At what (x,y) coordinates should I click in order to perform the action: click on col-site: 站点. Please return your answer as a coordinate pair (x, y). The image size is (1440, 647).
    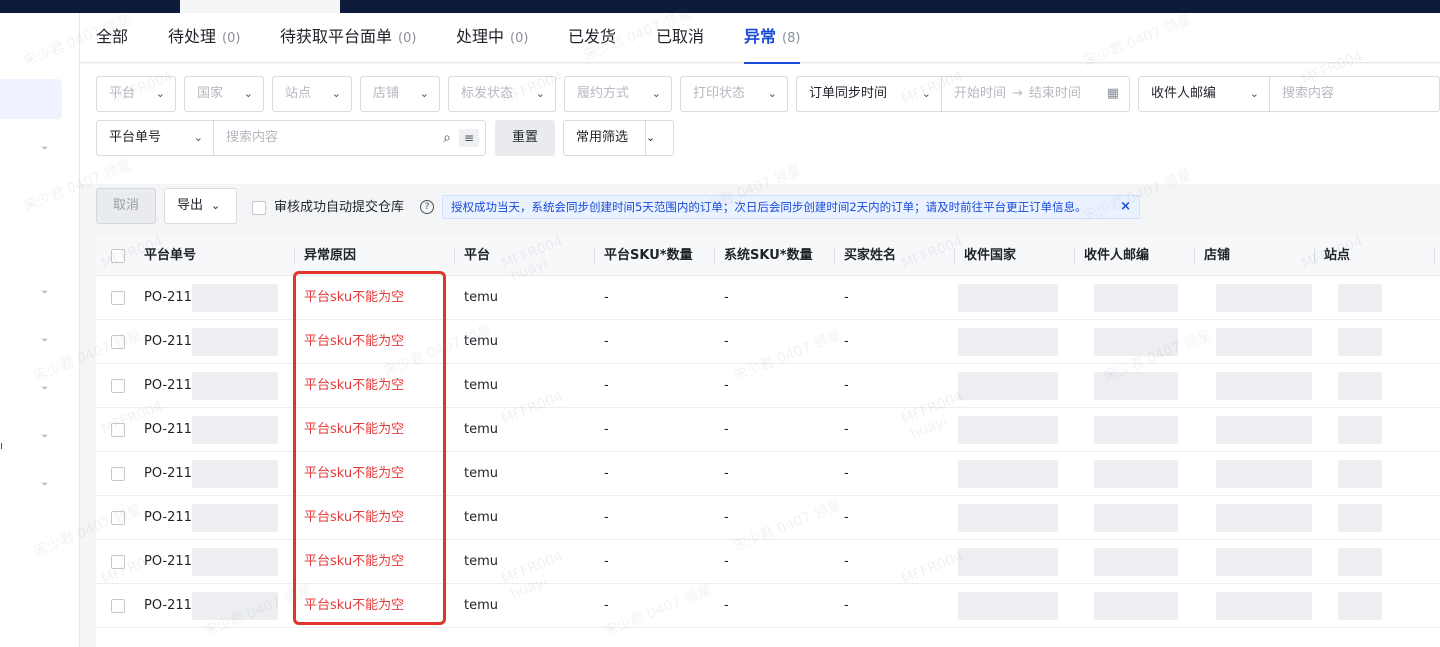
    Looking at the image, I should click on (1337, 256).